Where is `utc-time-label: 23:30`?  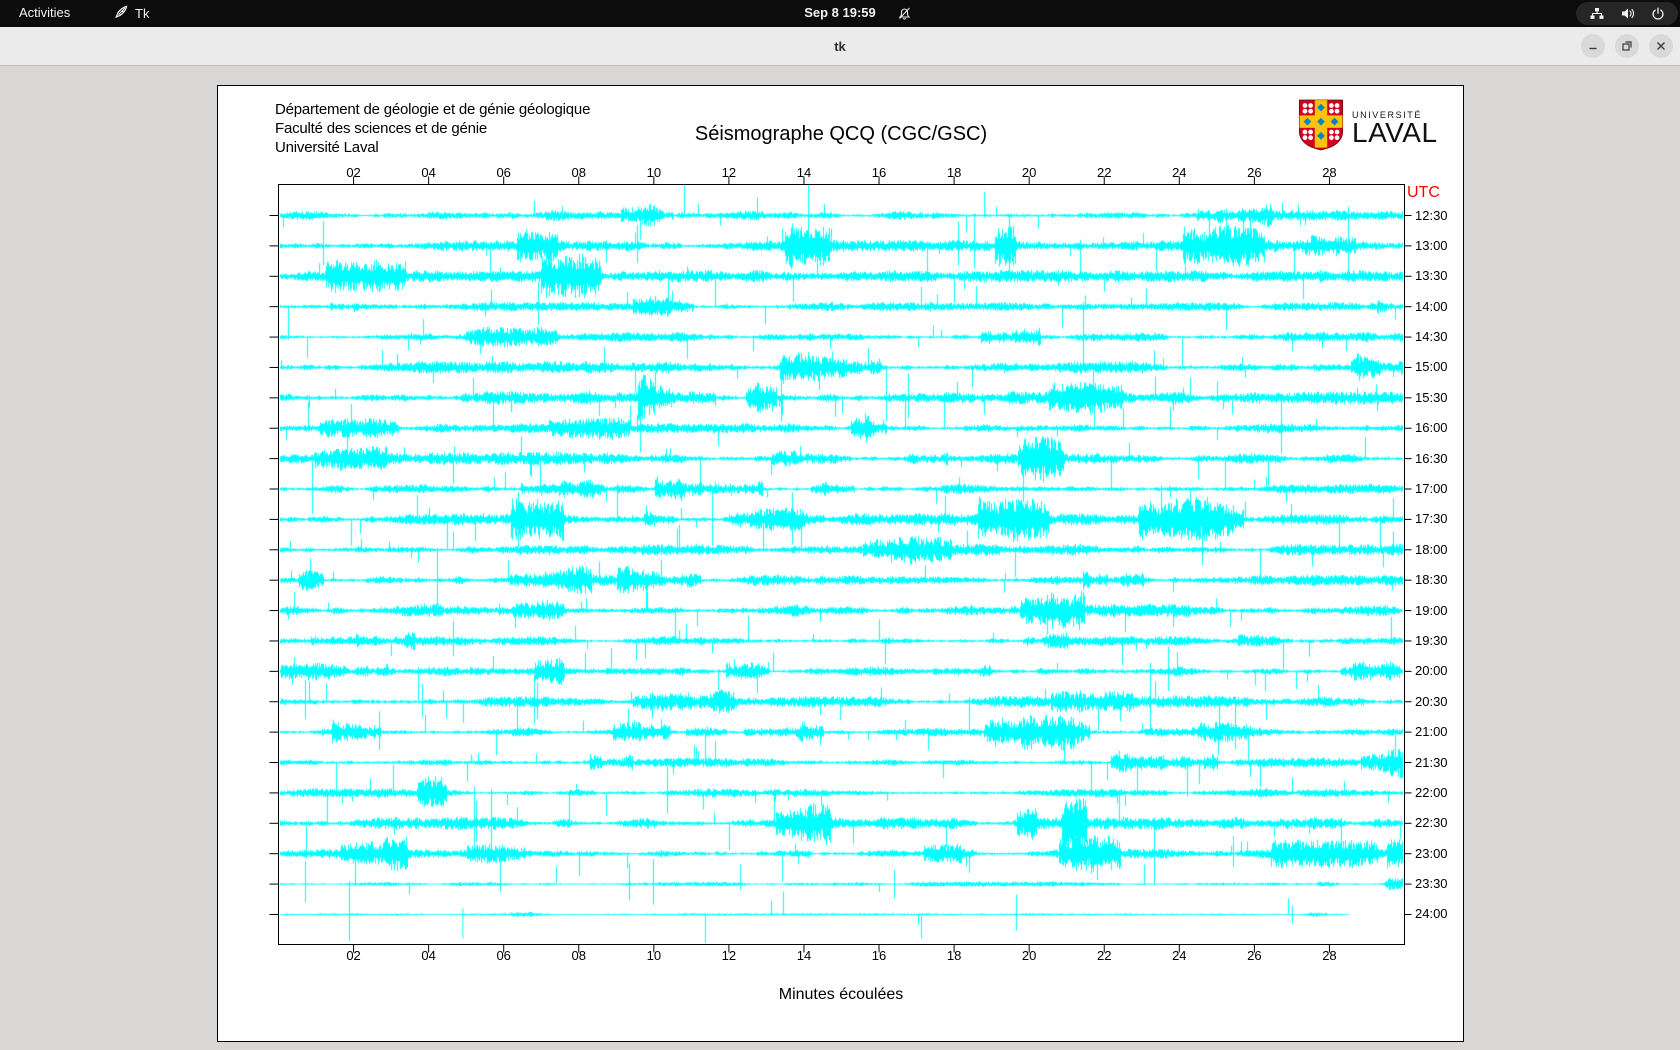
utc-time-label: 23:30 is located at coordinates (1431, 884).